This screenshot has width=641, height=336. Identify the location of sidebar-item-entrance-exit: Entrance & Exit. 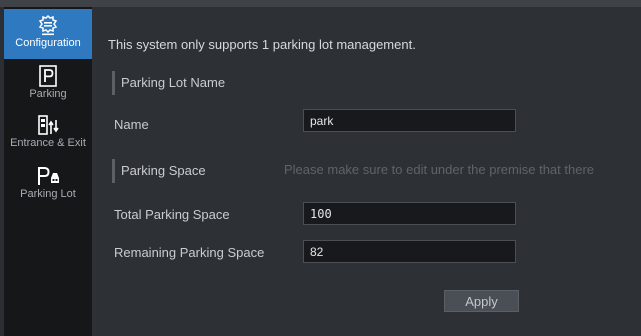
(48, 136).